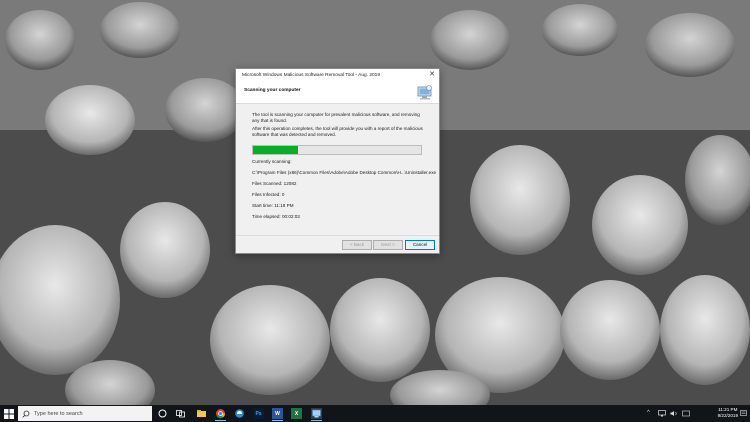  What do you see at coordinates (388, 245) in the screenshot?
I see `next-button: Next >` at bounding box center [388, 245].